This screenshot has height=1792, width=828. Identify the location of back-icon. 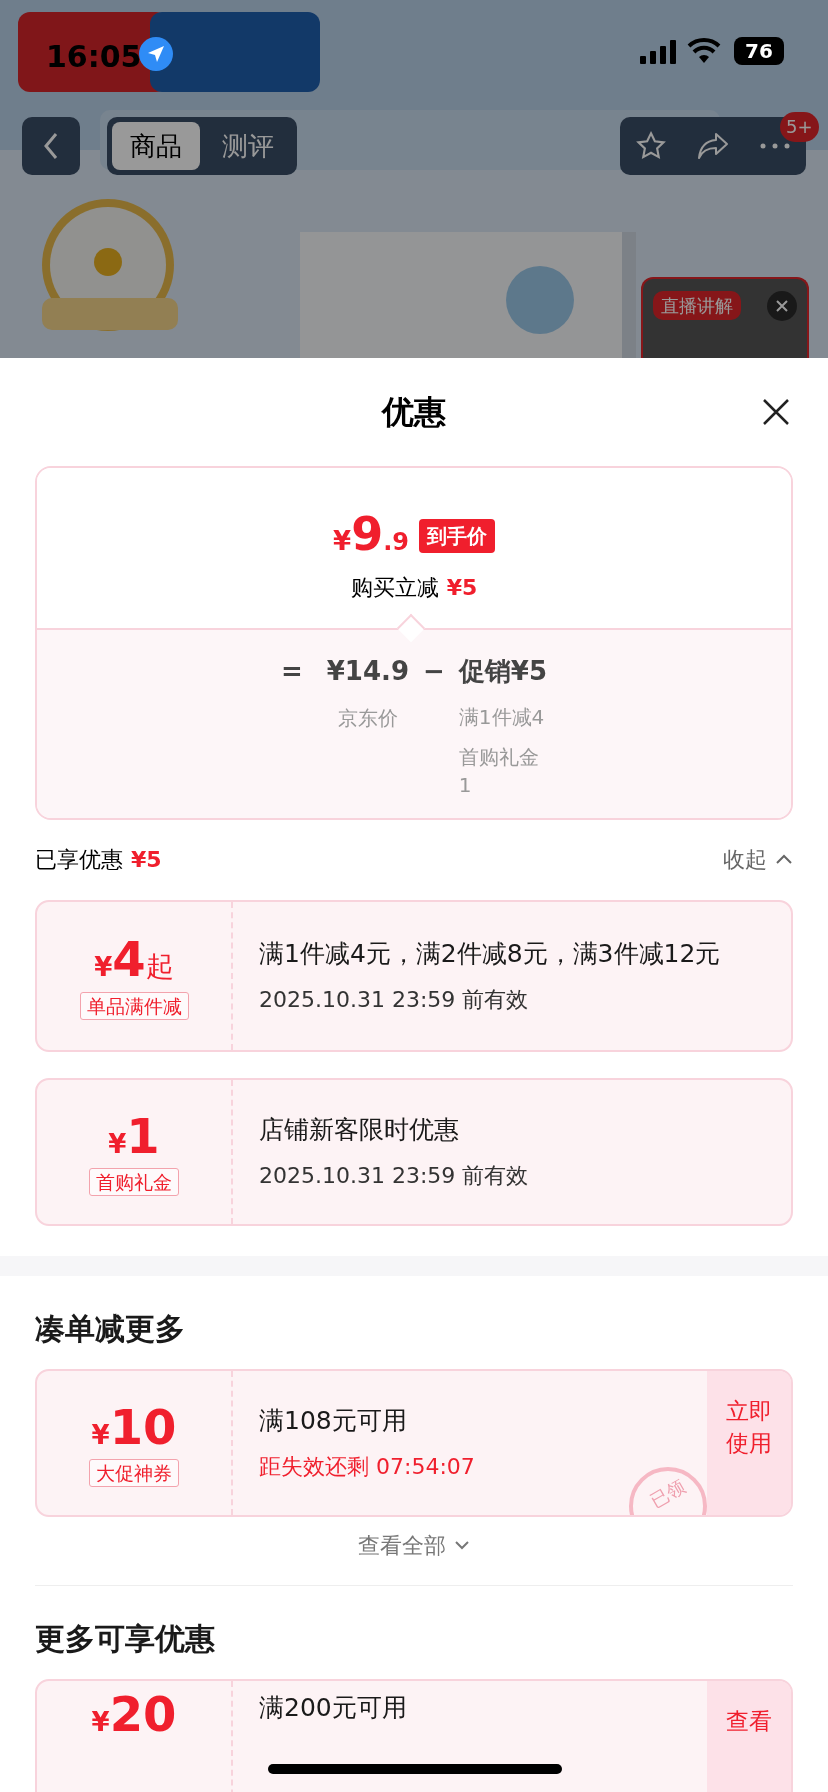
(51, 146).